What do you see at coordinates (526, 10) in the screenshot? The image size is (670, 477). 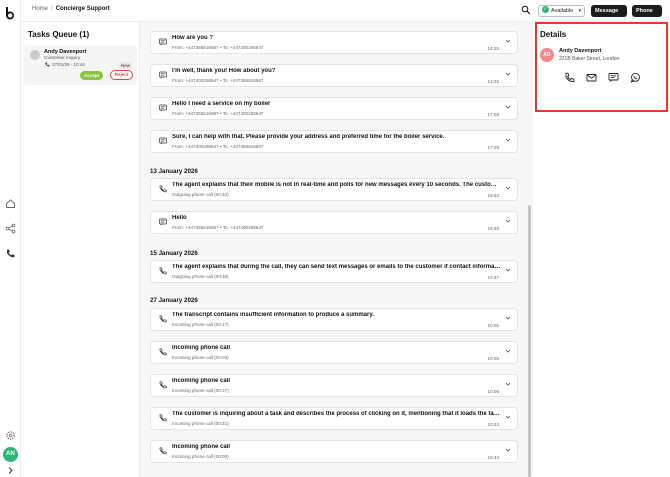 I see `search-icon` at bounding box center [526, 10].